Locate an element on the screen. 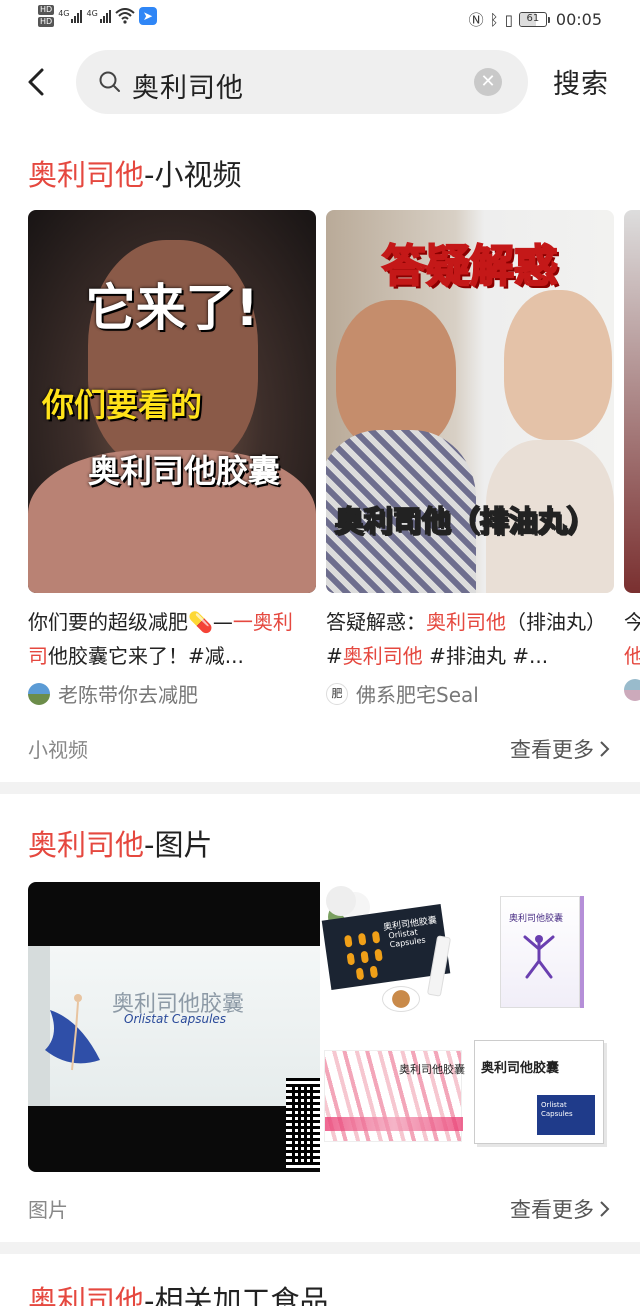 The height and width of the screenshot is (1306, 640). qr-code-pattern is located at coordinates (303, 1123).